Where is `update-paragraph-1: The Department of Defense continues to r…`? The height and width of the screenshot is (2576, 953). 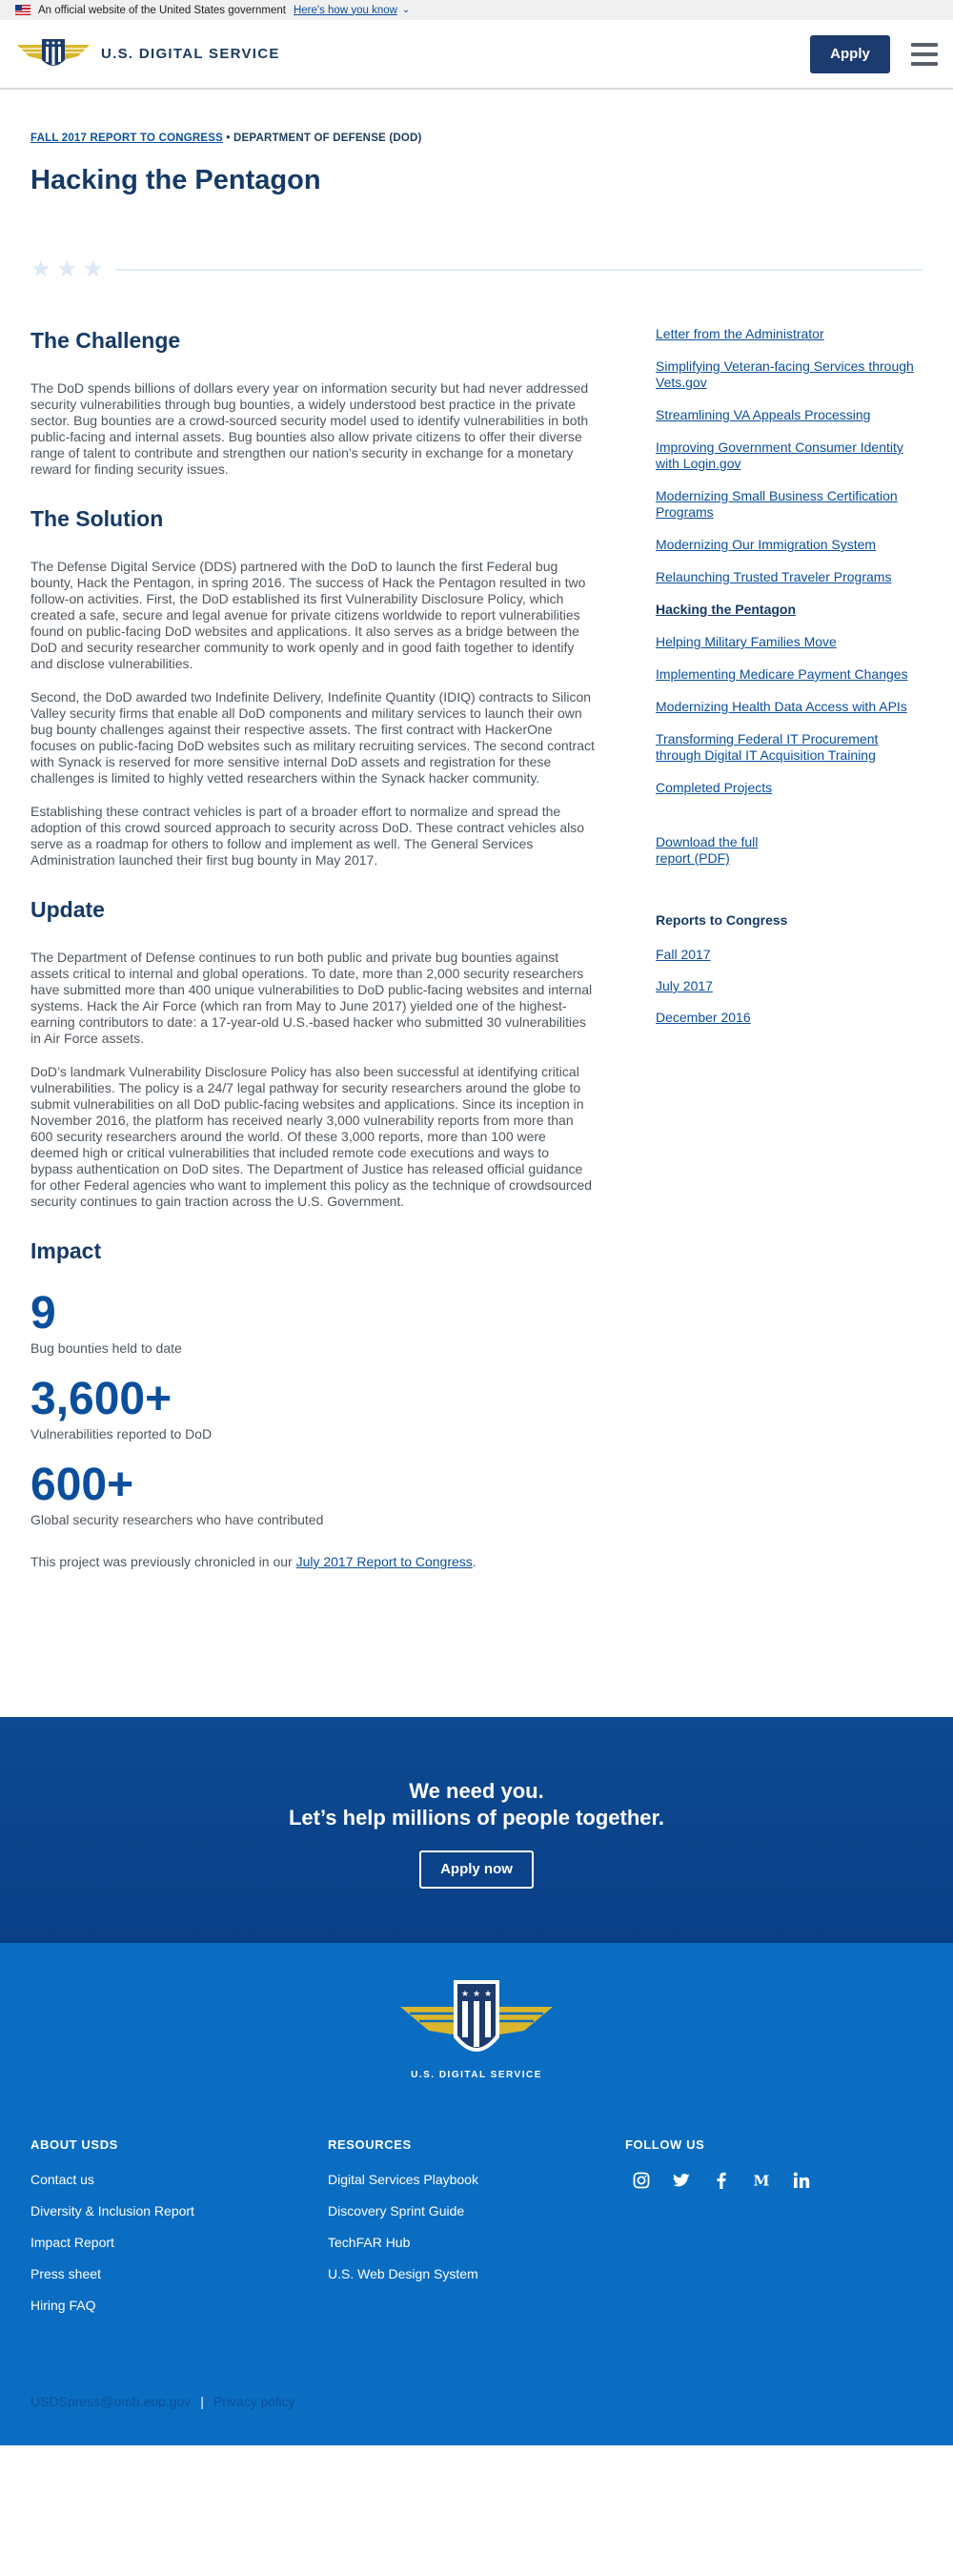 update-paragraph-1: The Department of Defense continues to r… is located at coordinates (311, 998).